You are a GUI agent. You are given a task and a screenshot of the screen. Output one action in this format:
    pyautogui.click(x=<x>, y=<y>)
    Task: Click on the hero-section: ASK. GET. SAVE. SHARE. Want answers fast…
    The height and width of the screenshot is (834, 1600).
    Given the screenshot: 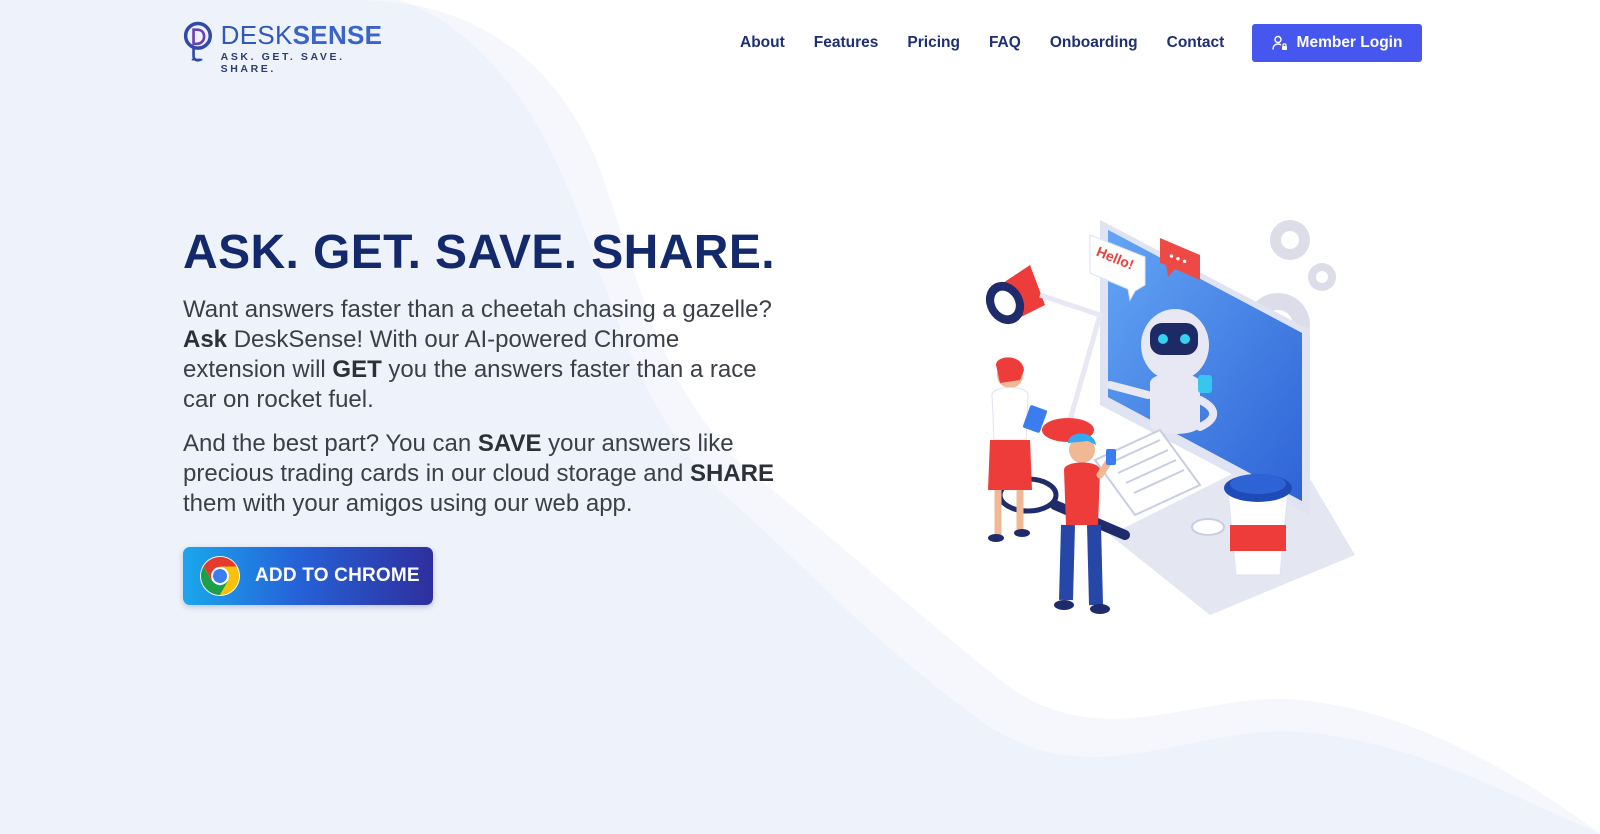 What is the action you would take?
    pyautogui.click(x=483, y=371)
    